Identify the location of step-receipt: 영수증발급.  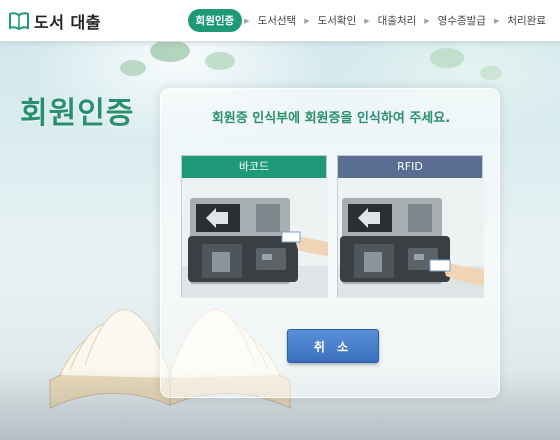
(461, 21).